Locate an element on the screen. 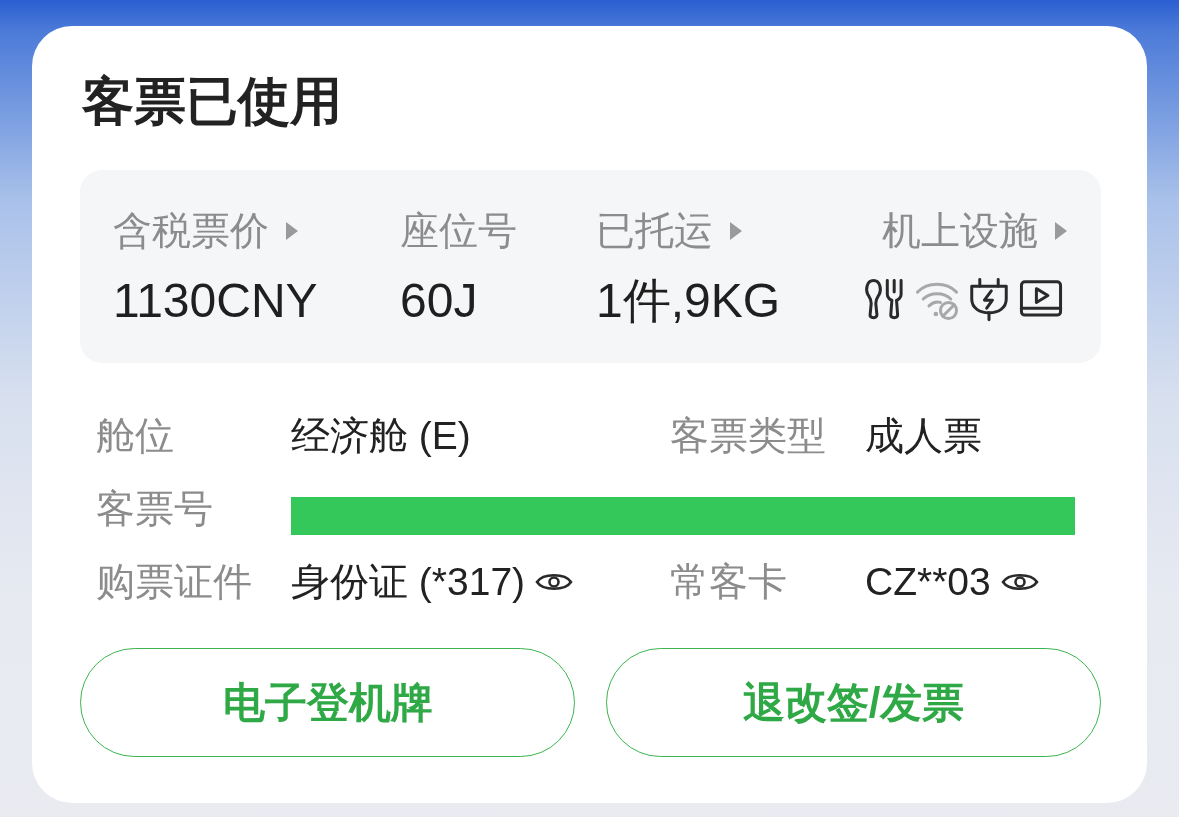 The image size is (1179, 817). summary-value: 60J is located at coordinates (439, 301).